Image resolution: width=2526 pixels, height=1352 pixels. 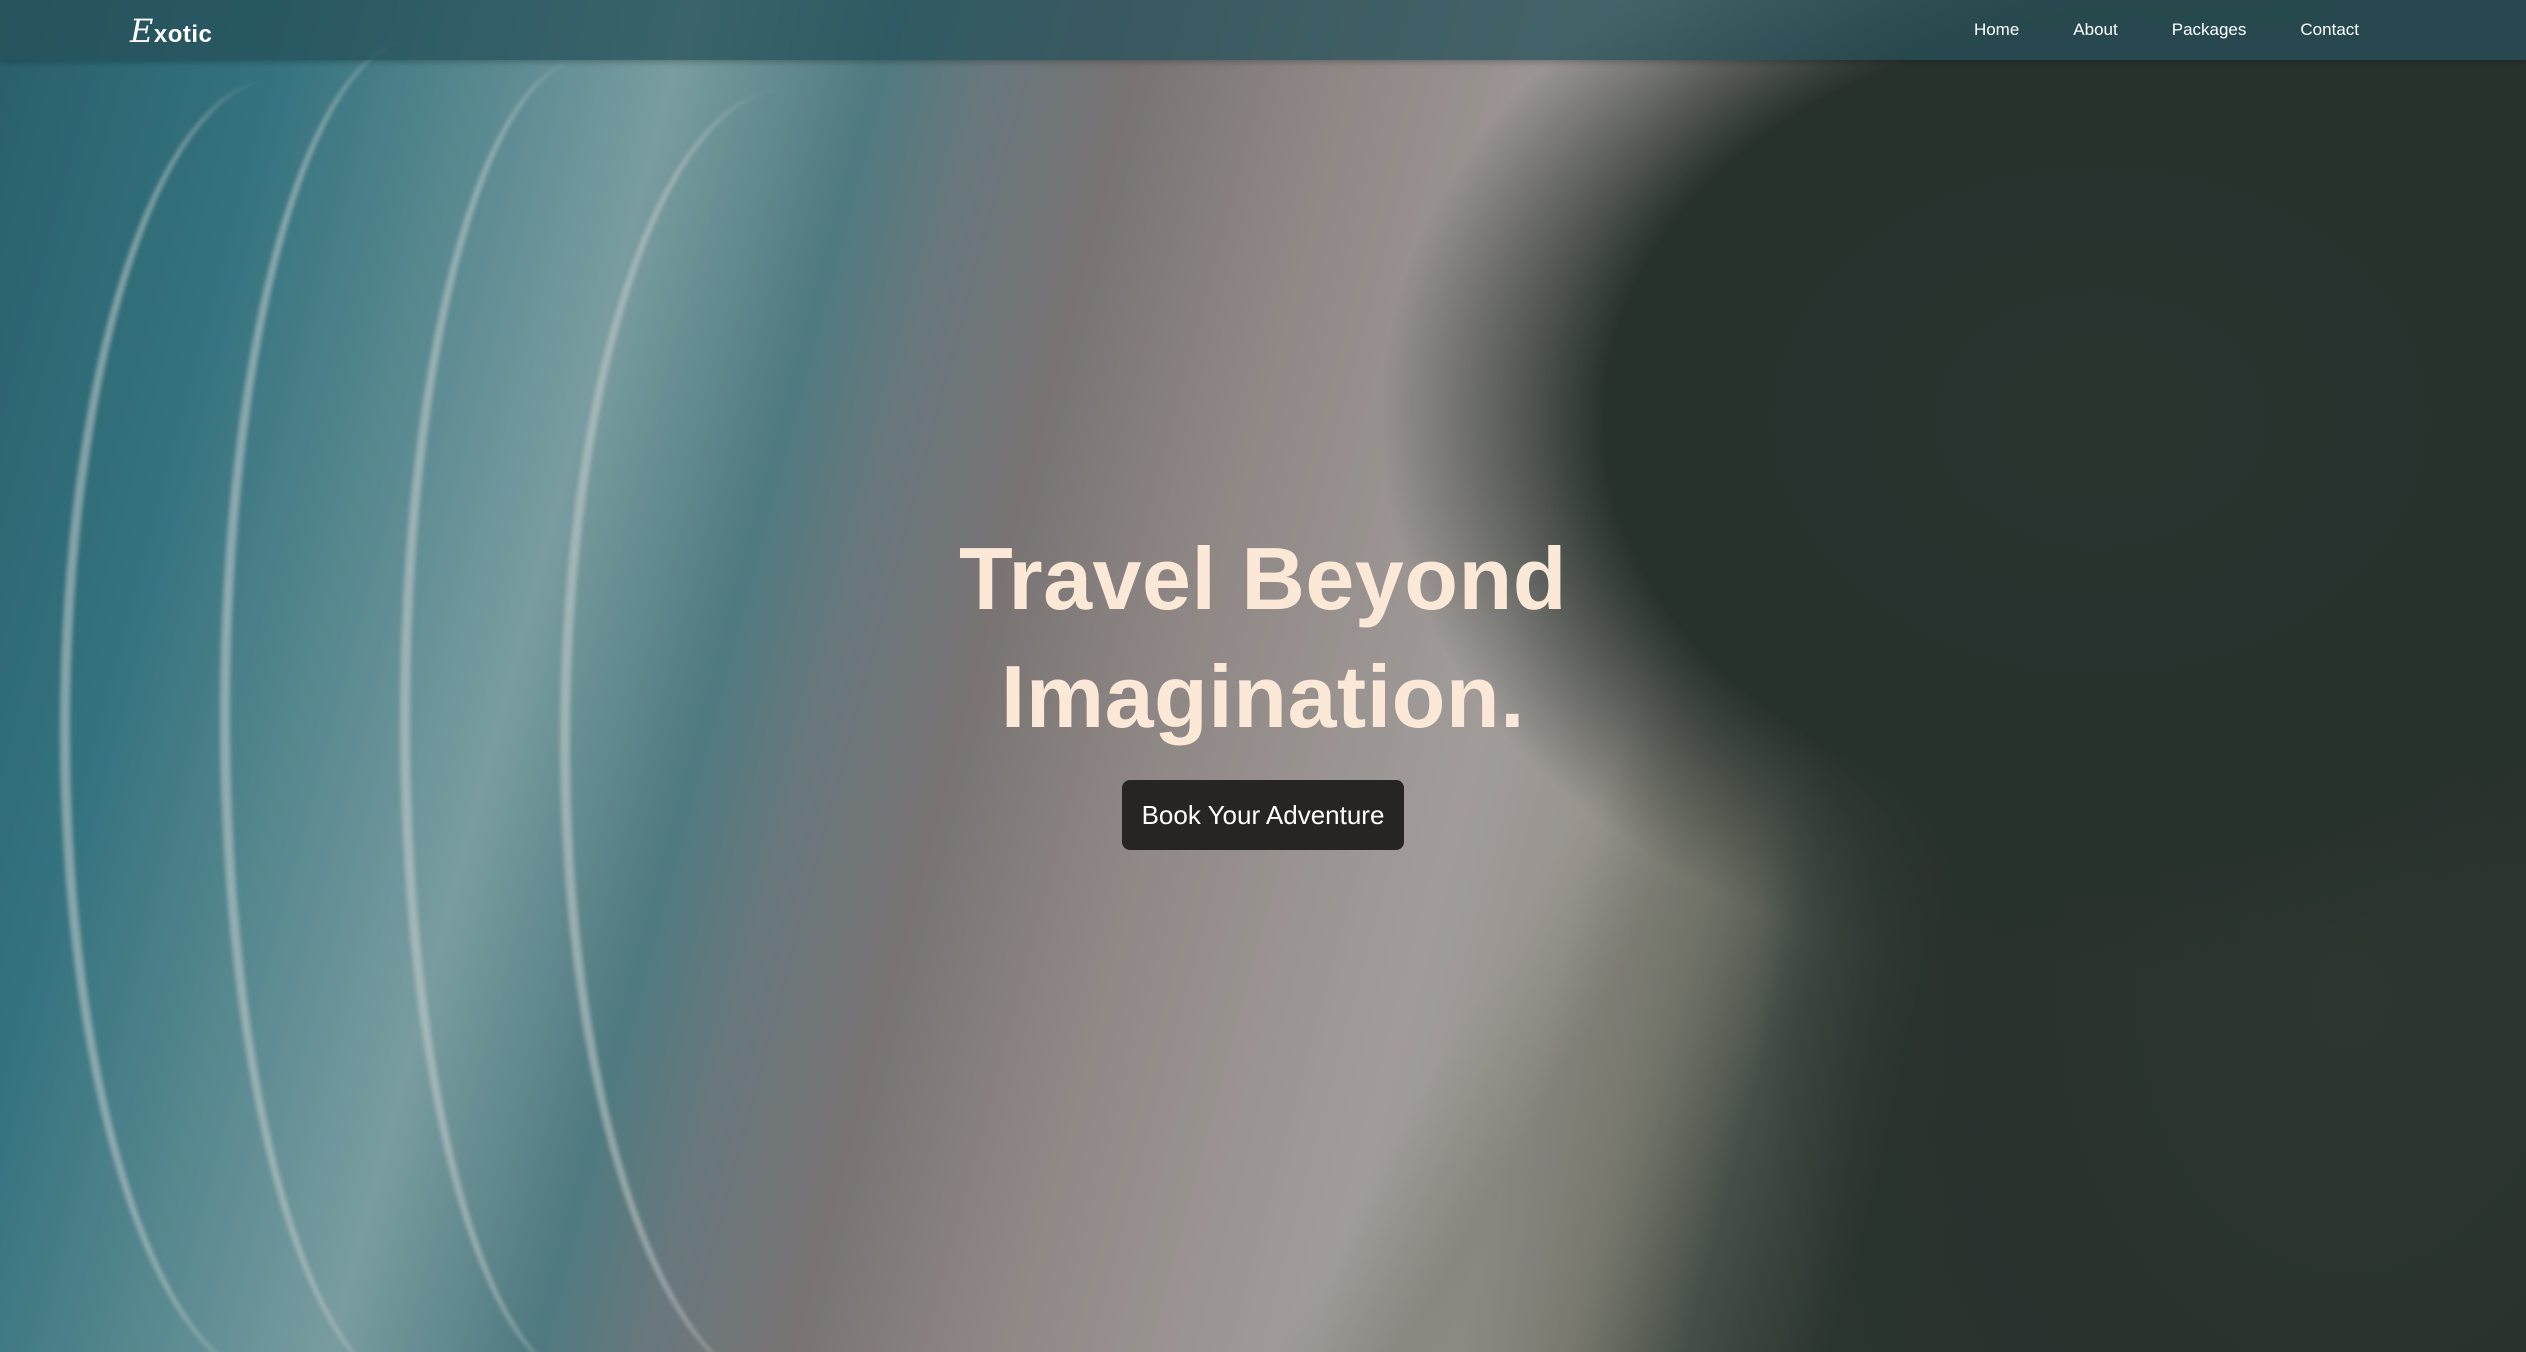 I want to click on hero-title-line-1: Travel Beyond, so click(x=1263, y=578).